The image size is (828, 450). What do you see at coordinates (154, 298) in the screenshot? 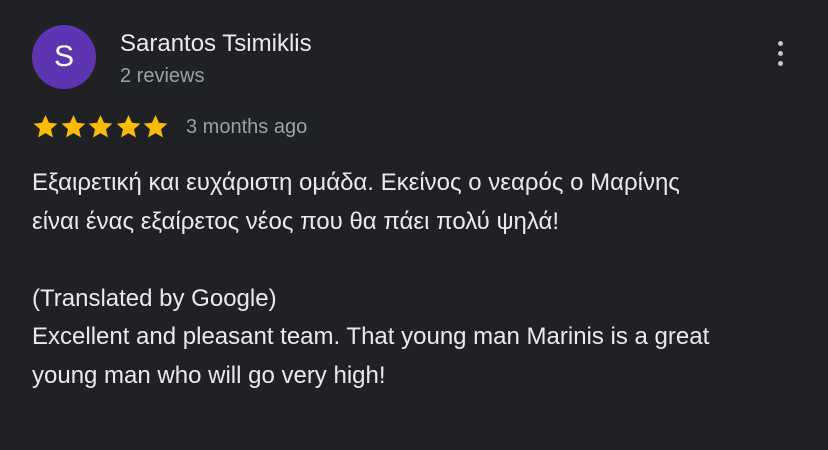
I see `translation-label: (Translated by Google)` at bounding box center [154, 298].